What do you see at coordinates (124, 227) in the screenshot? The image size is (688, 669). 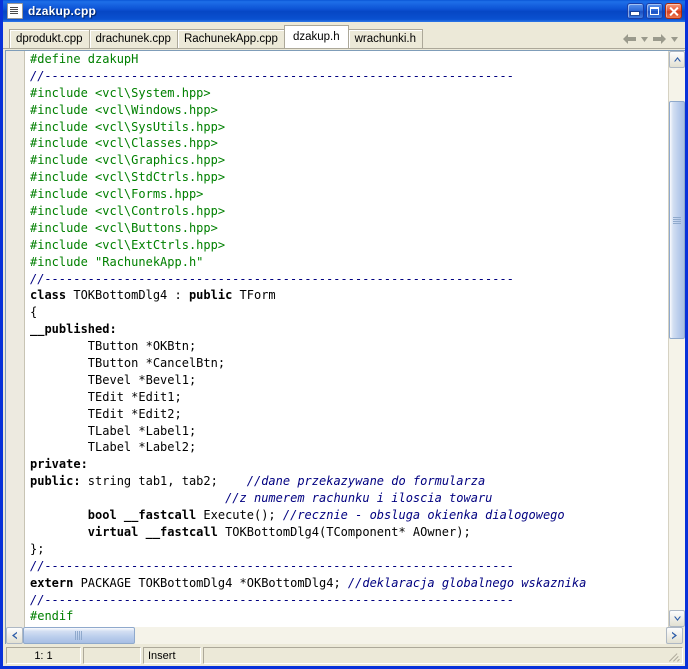 I see `code-token: #include <vcl\Buttons.hpp>` at bounding box center [124, 227].